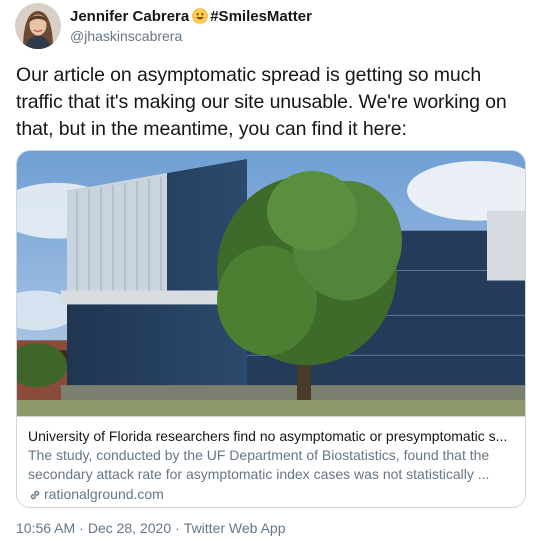 This screenshot has width=540, height=550. What do you see at coordinates (271, 494) in the screenshot?
I see `card-domain: rationalground.com` at bounding box center [271, 494].